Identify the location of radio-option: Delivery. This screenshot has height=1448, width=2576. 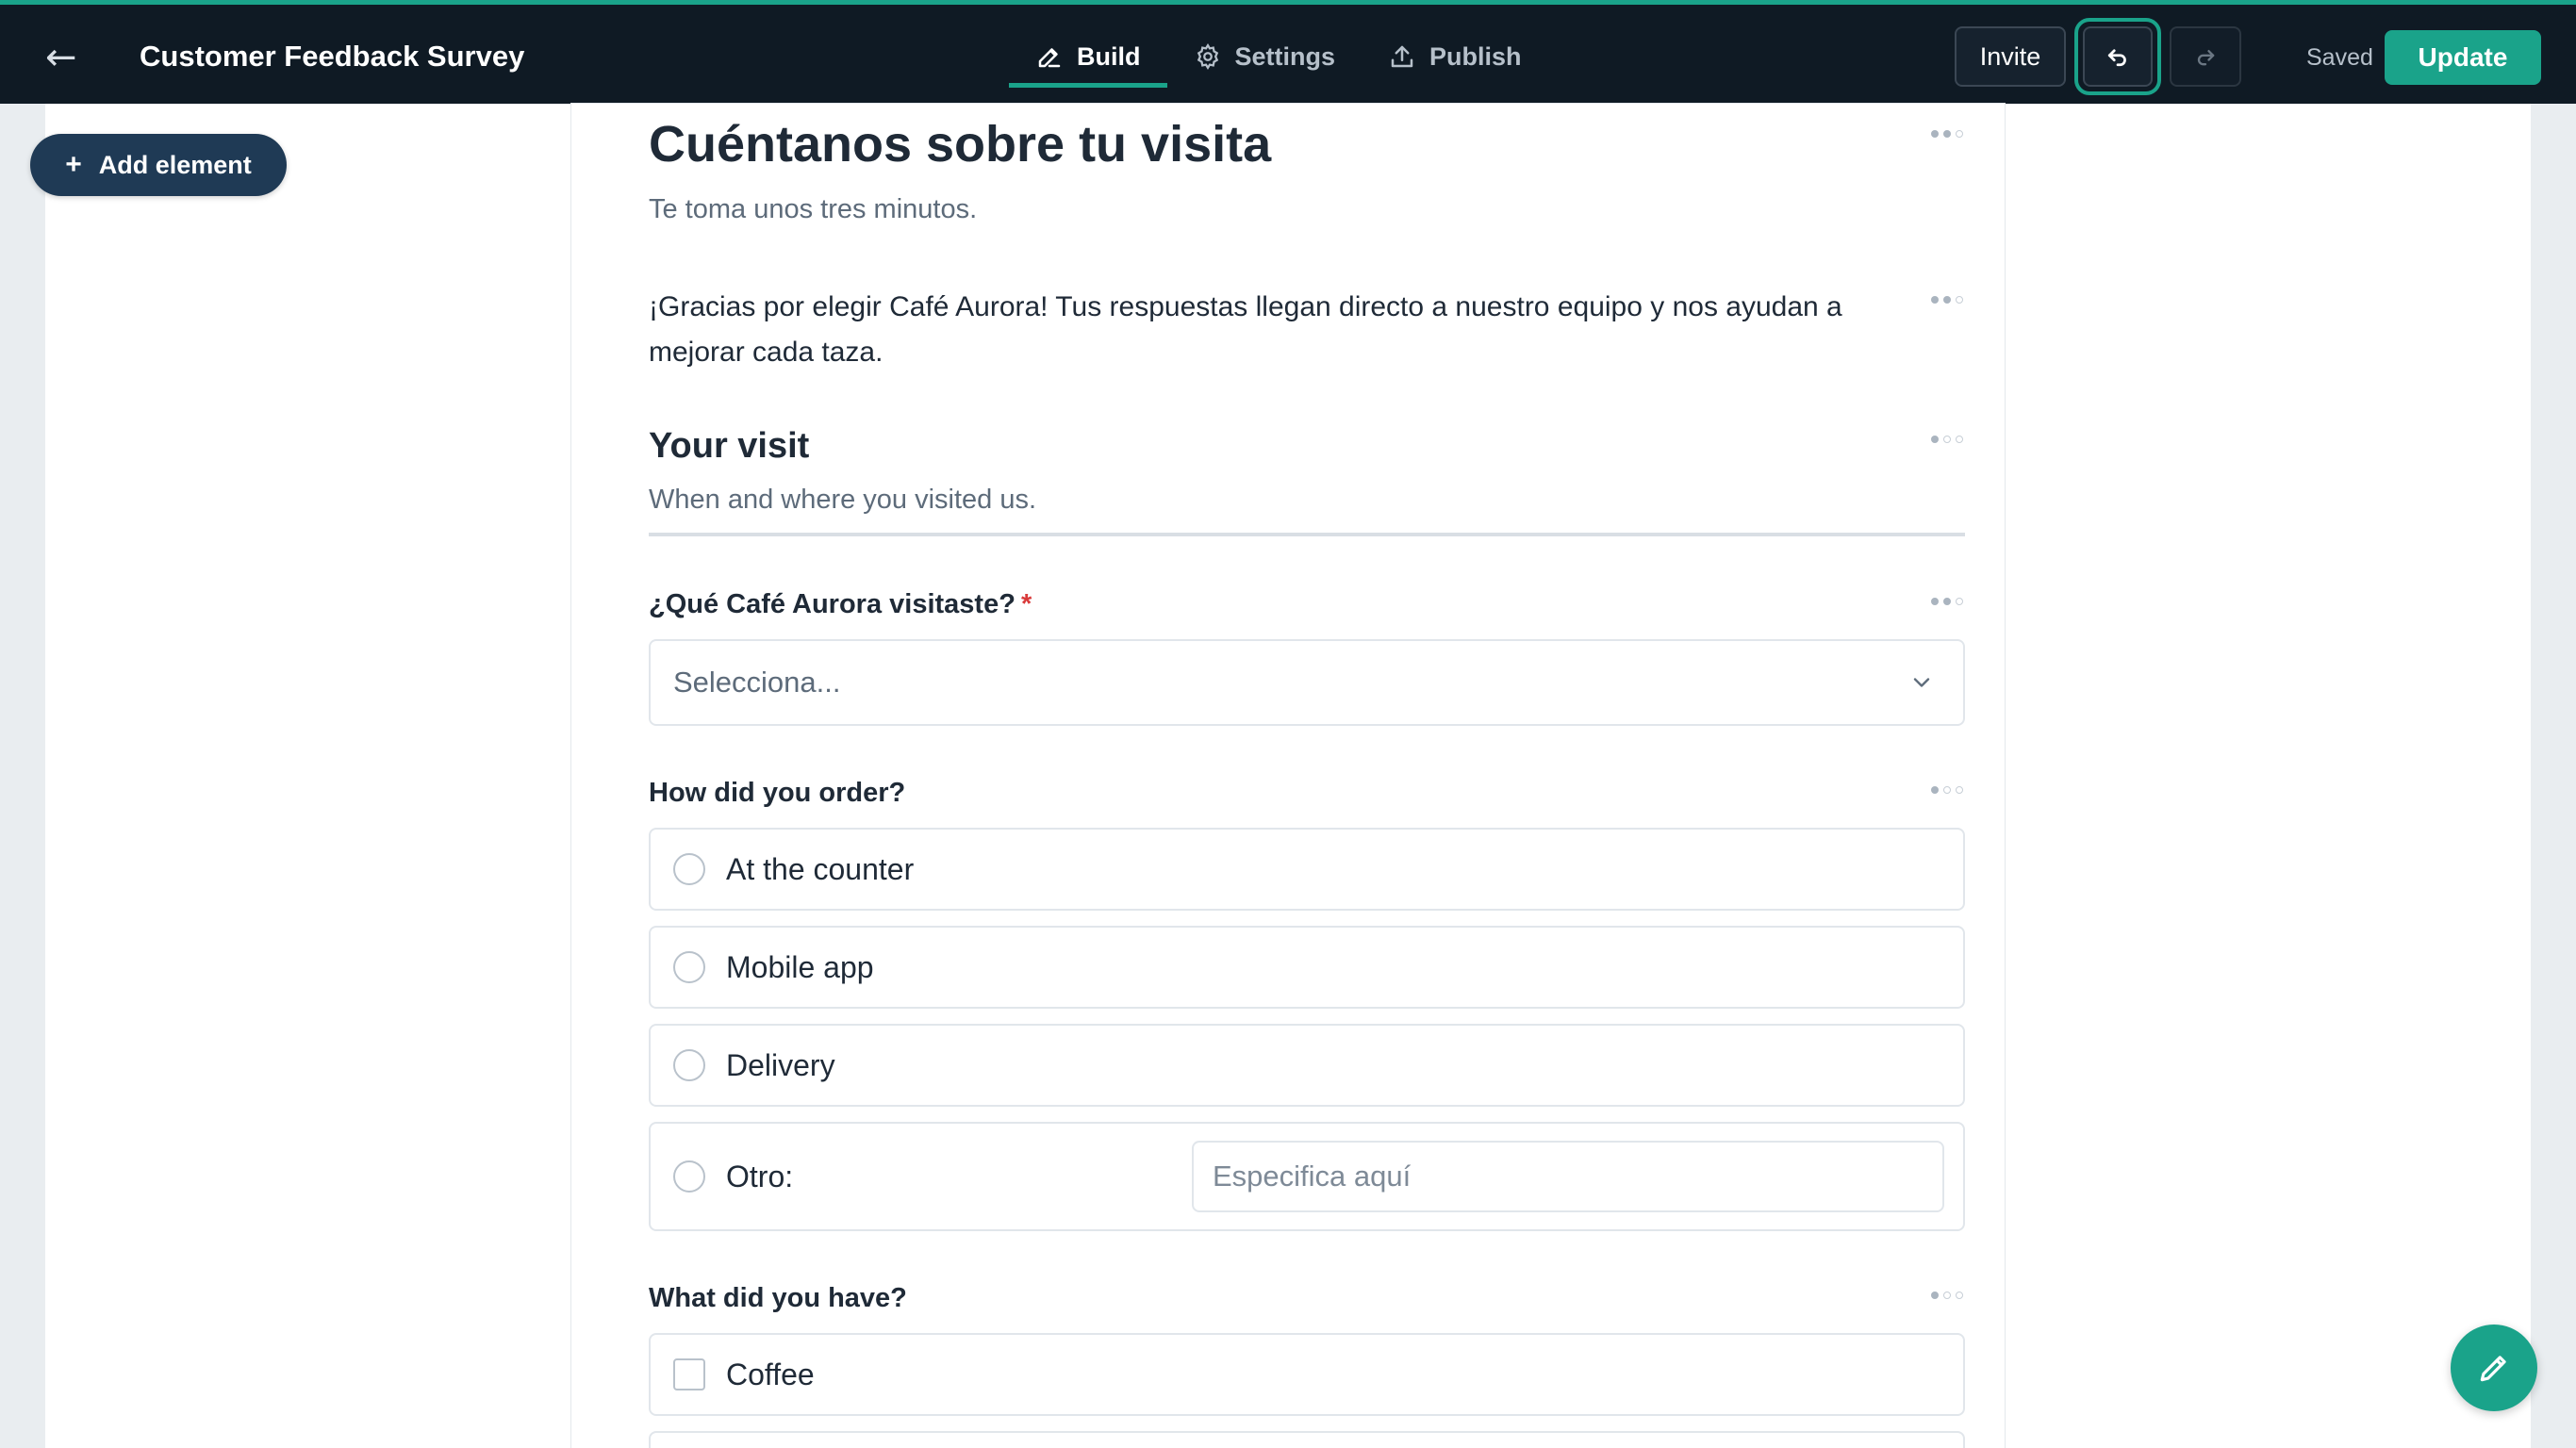
(1307, 1065).